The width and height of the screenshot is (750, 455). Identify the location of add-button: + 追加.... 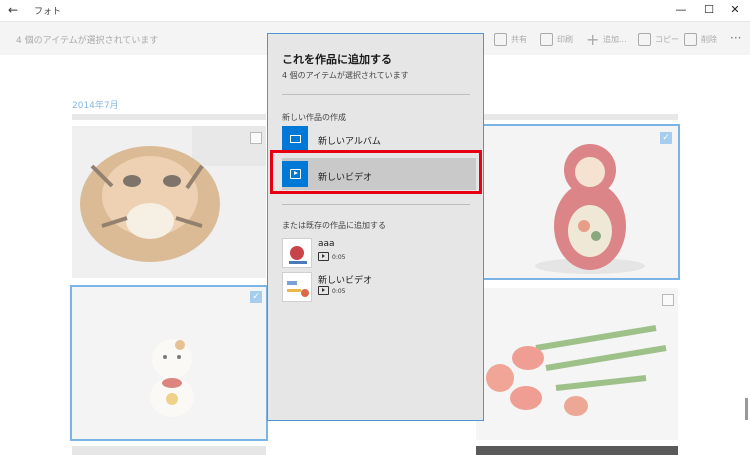
(606, 39).